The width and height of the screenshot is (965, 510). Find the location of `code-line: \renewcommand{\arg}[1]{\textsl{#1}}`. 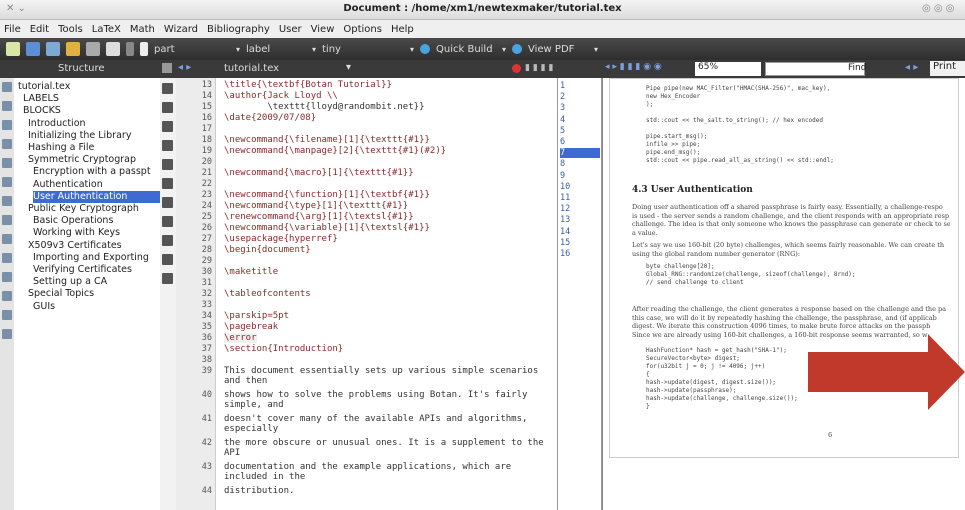

code-line: \renewcommand{\arg}[1]{\textsl{#1}} is located at coordinates (319, 217).